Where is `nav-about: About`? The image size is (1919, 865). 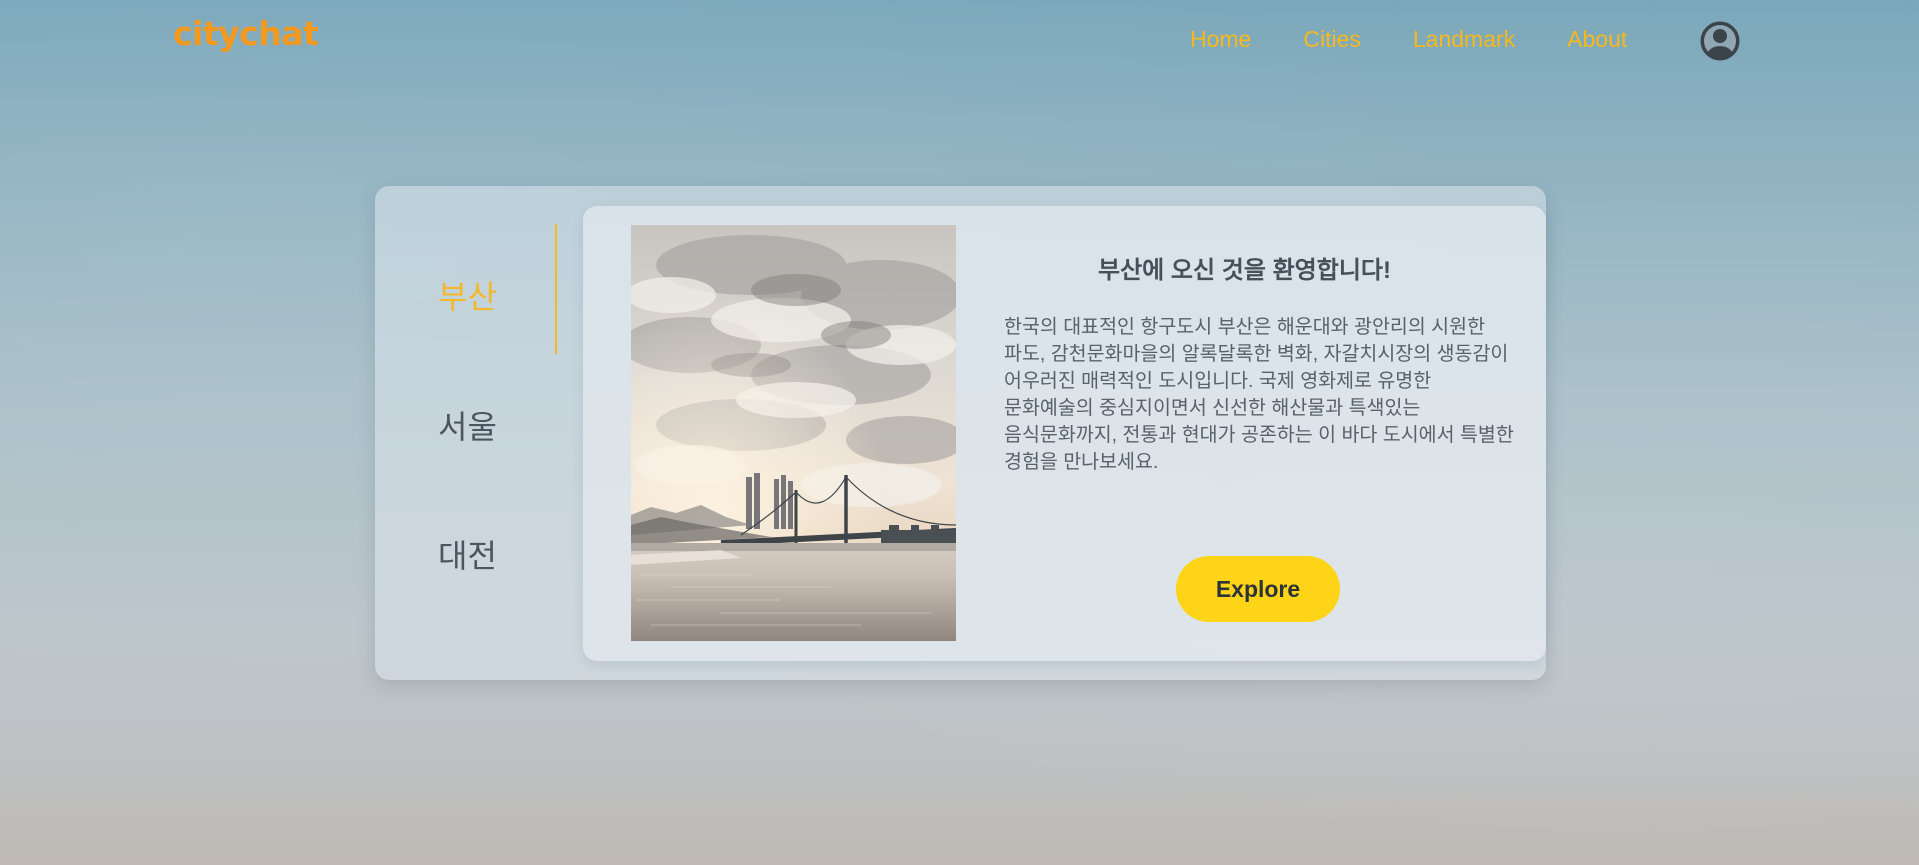
nav-about: About is located at coordinates (1597, 39).